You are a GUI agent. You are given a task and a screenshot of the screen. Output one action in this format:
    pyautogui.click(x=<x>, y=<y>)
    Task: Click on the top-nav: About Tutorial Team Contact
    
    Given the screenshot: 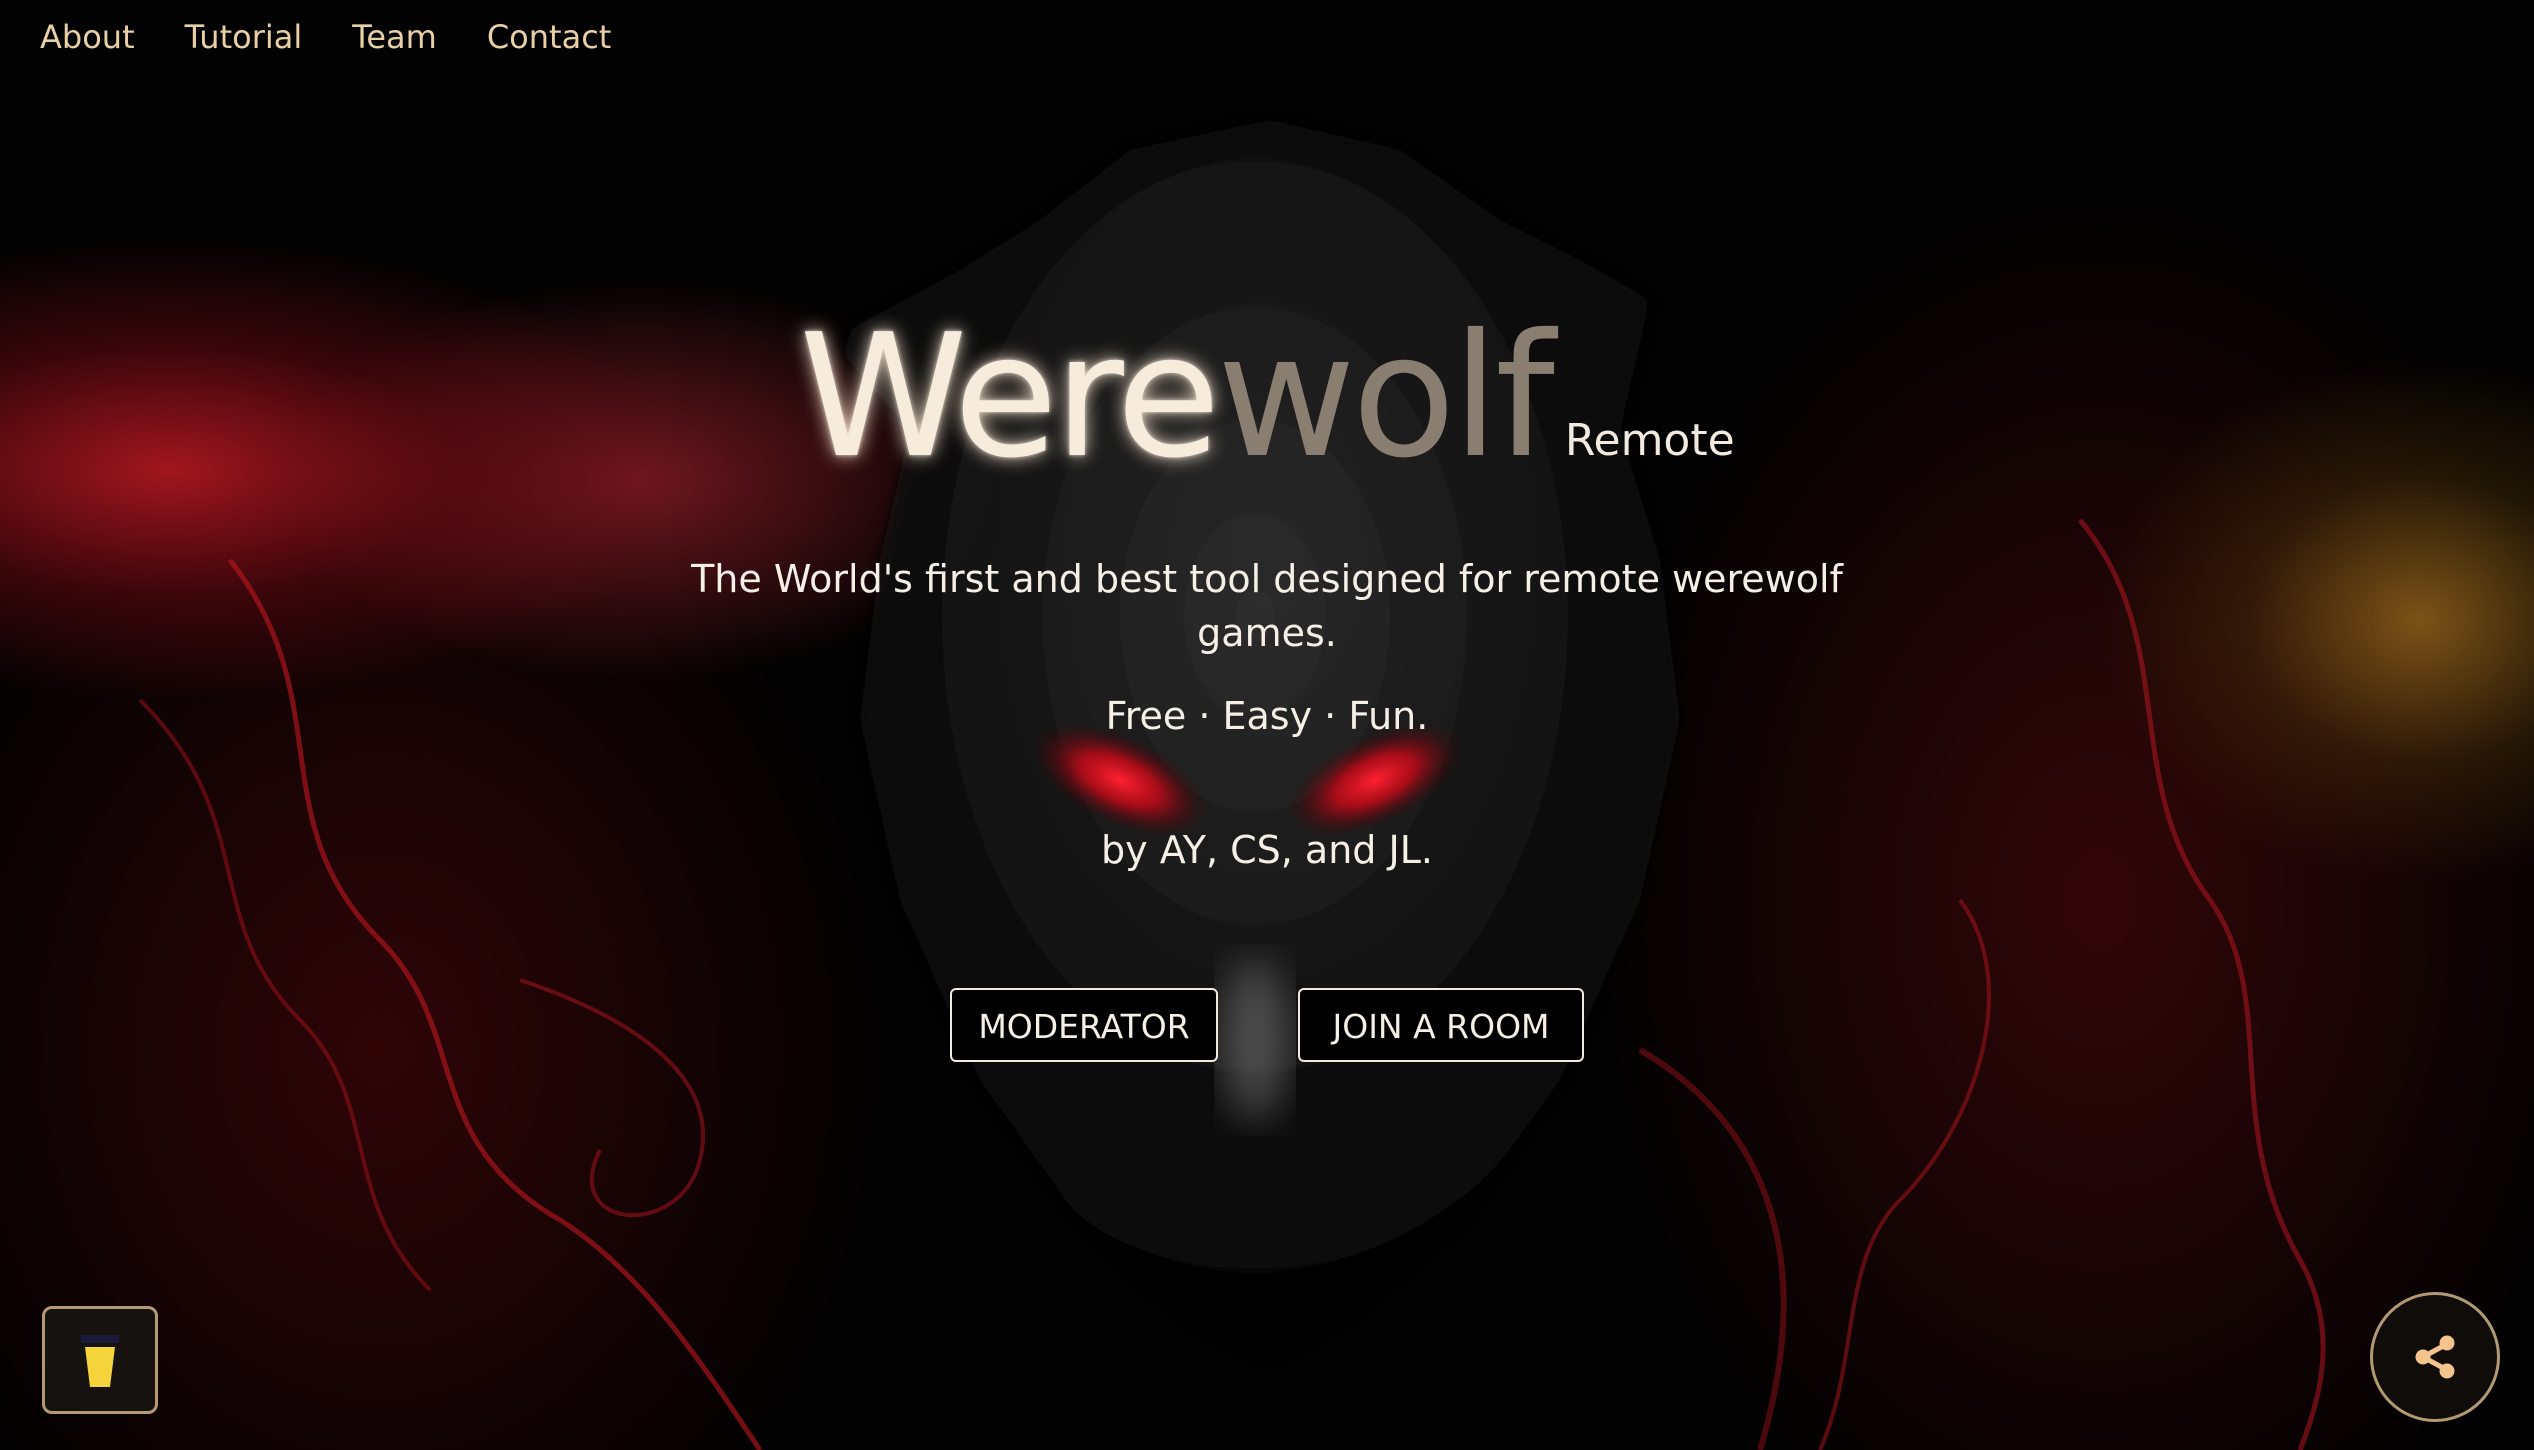 What is the action you would take?
    pyautogui.click(x=350, y=37)
    